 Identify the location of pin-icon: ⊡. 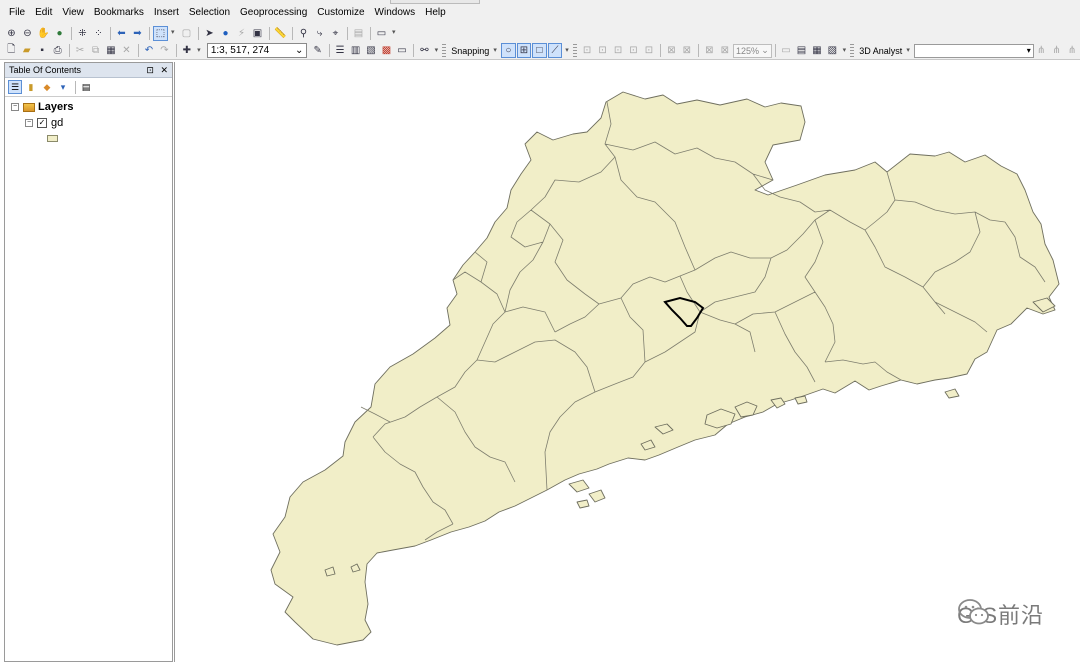
(150, 70).